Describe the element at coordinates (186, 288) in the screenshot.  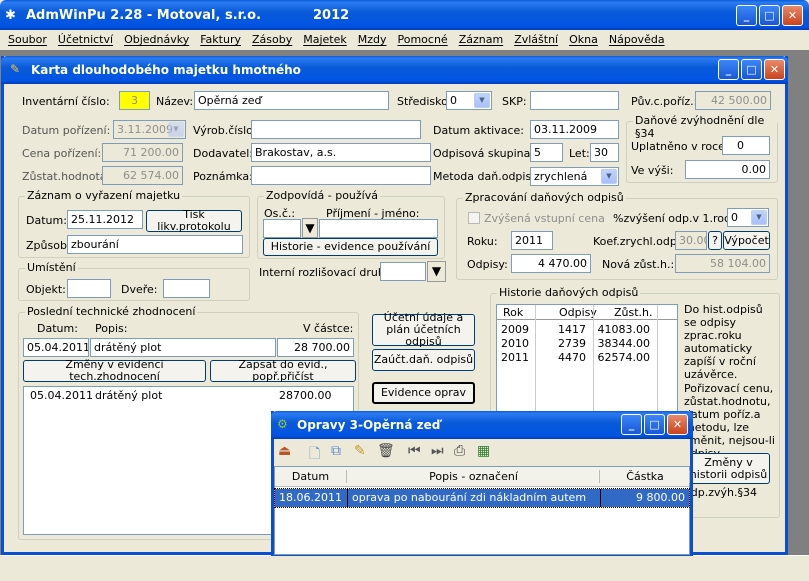
I see `dvere-field` at that location.